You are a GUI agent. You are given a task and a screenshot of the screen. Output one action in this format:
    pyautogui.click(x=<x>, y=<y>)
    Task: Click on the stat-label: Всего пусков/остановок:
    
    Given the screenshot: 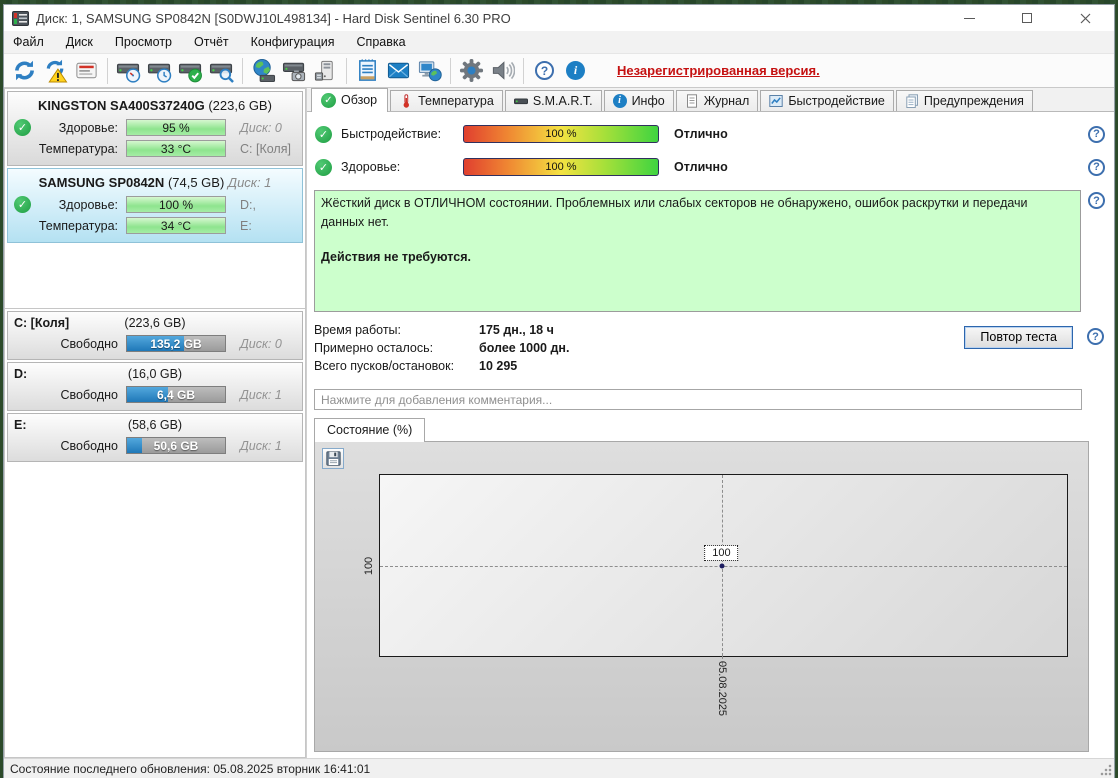 What is the action you would take?
    pyautogui.click(x=384, y=366)
    